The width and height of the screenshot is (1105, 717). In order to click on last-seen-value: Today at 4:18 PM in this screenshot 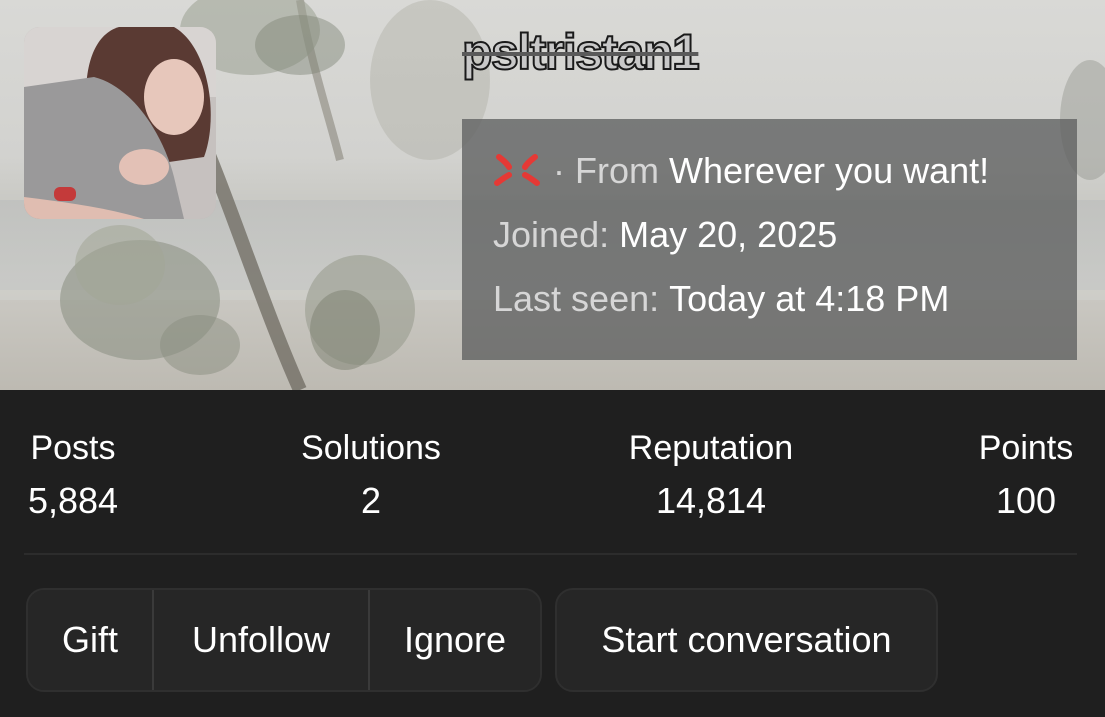, I will do `click(809, 298)`.